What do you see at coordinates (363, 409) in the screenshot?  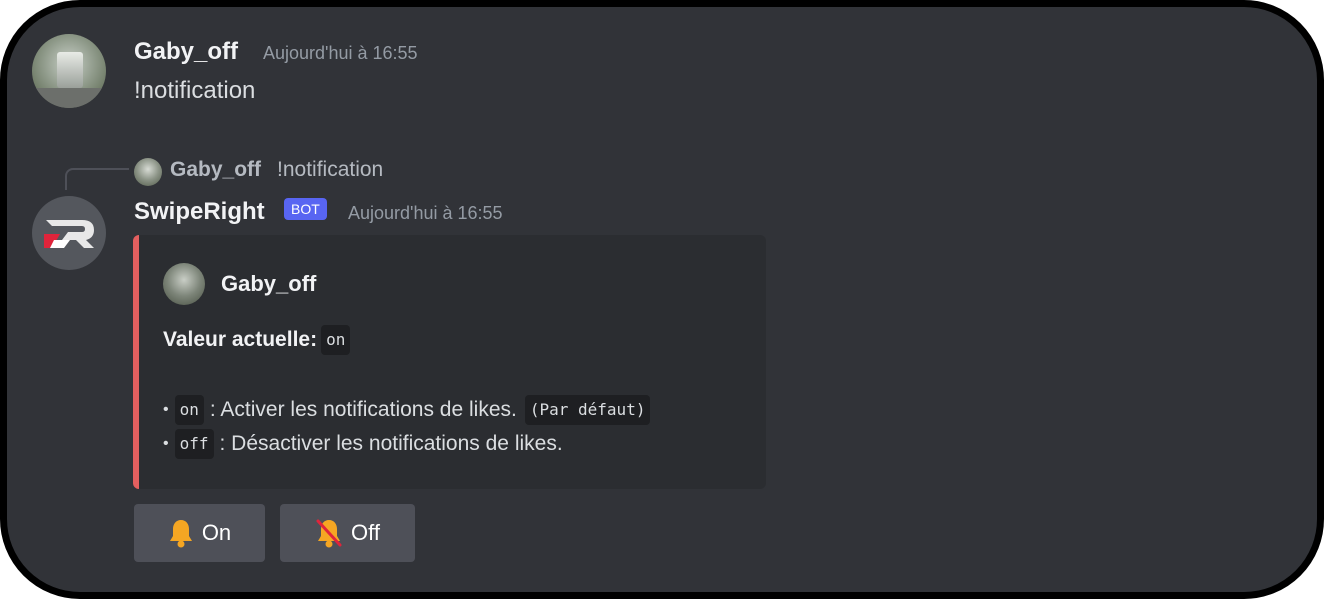 I see `option-description: : Activer les notifications de likes.` at bounding box center [363, 409].